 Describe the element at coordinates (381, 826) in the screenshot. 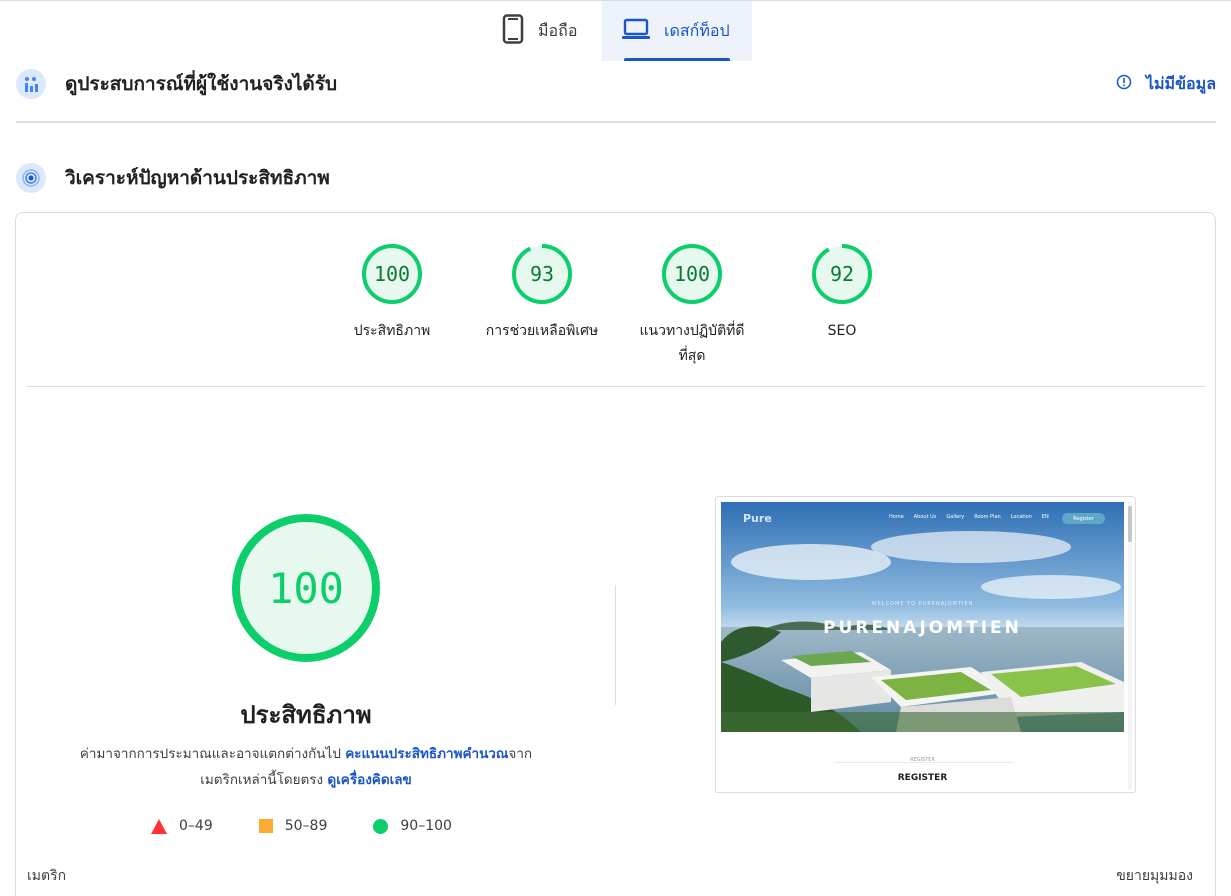

I see `circle-icon` at that location.